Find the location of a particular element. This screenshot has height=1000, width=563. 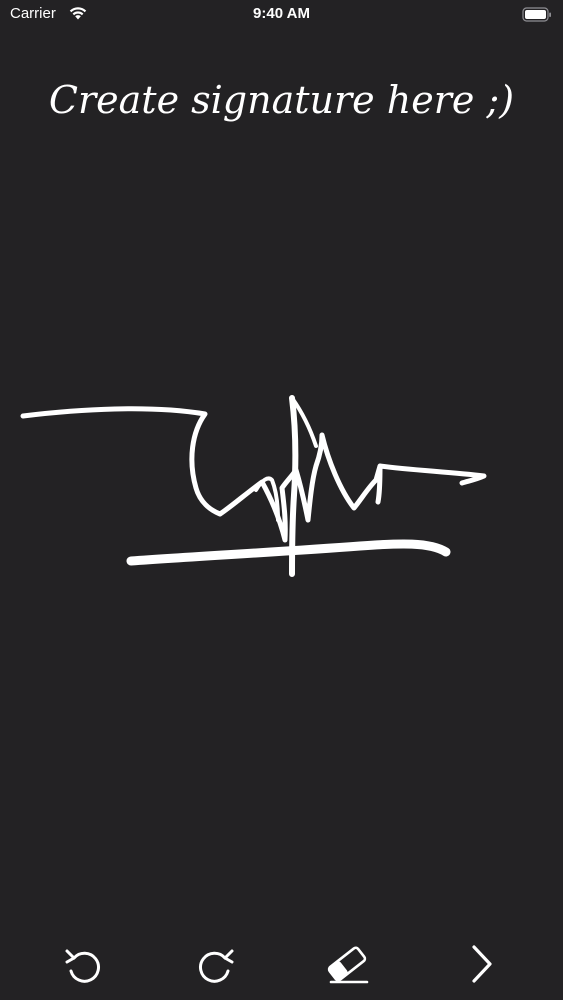

chevron-right-icon is located at coordinates (481, 964).